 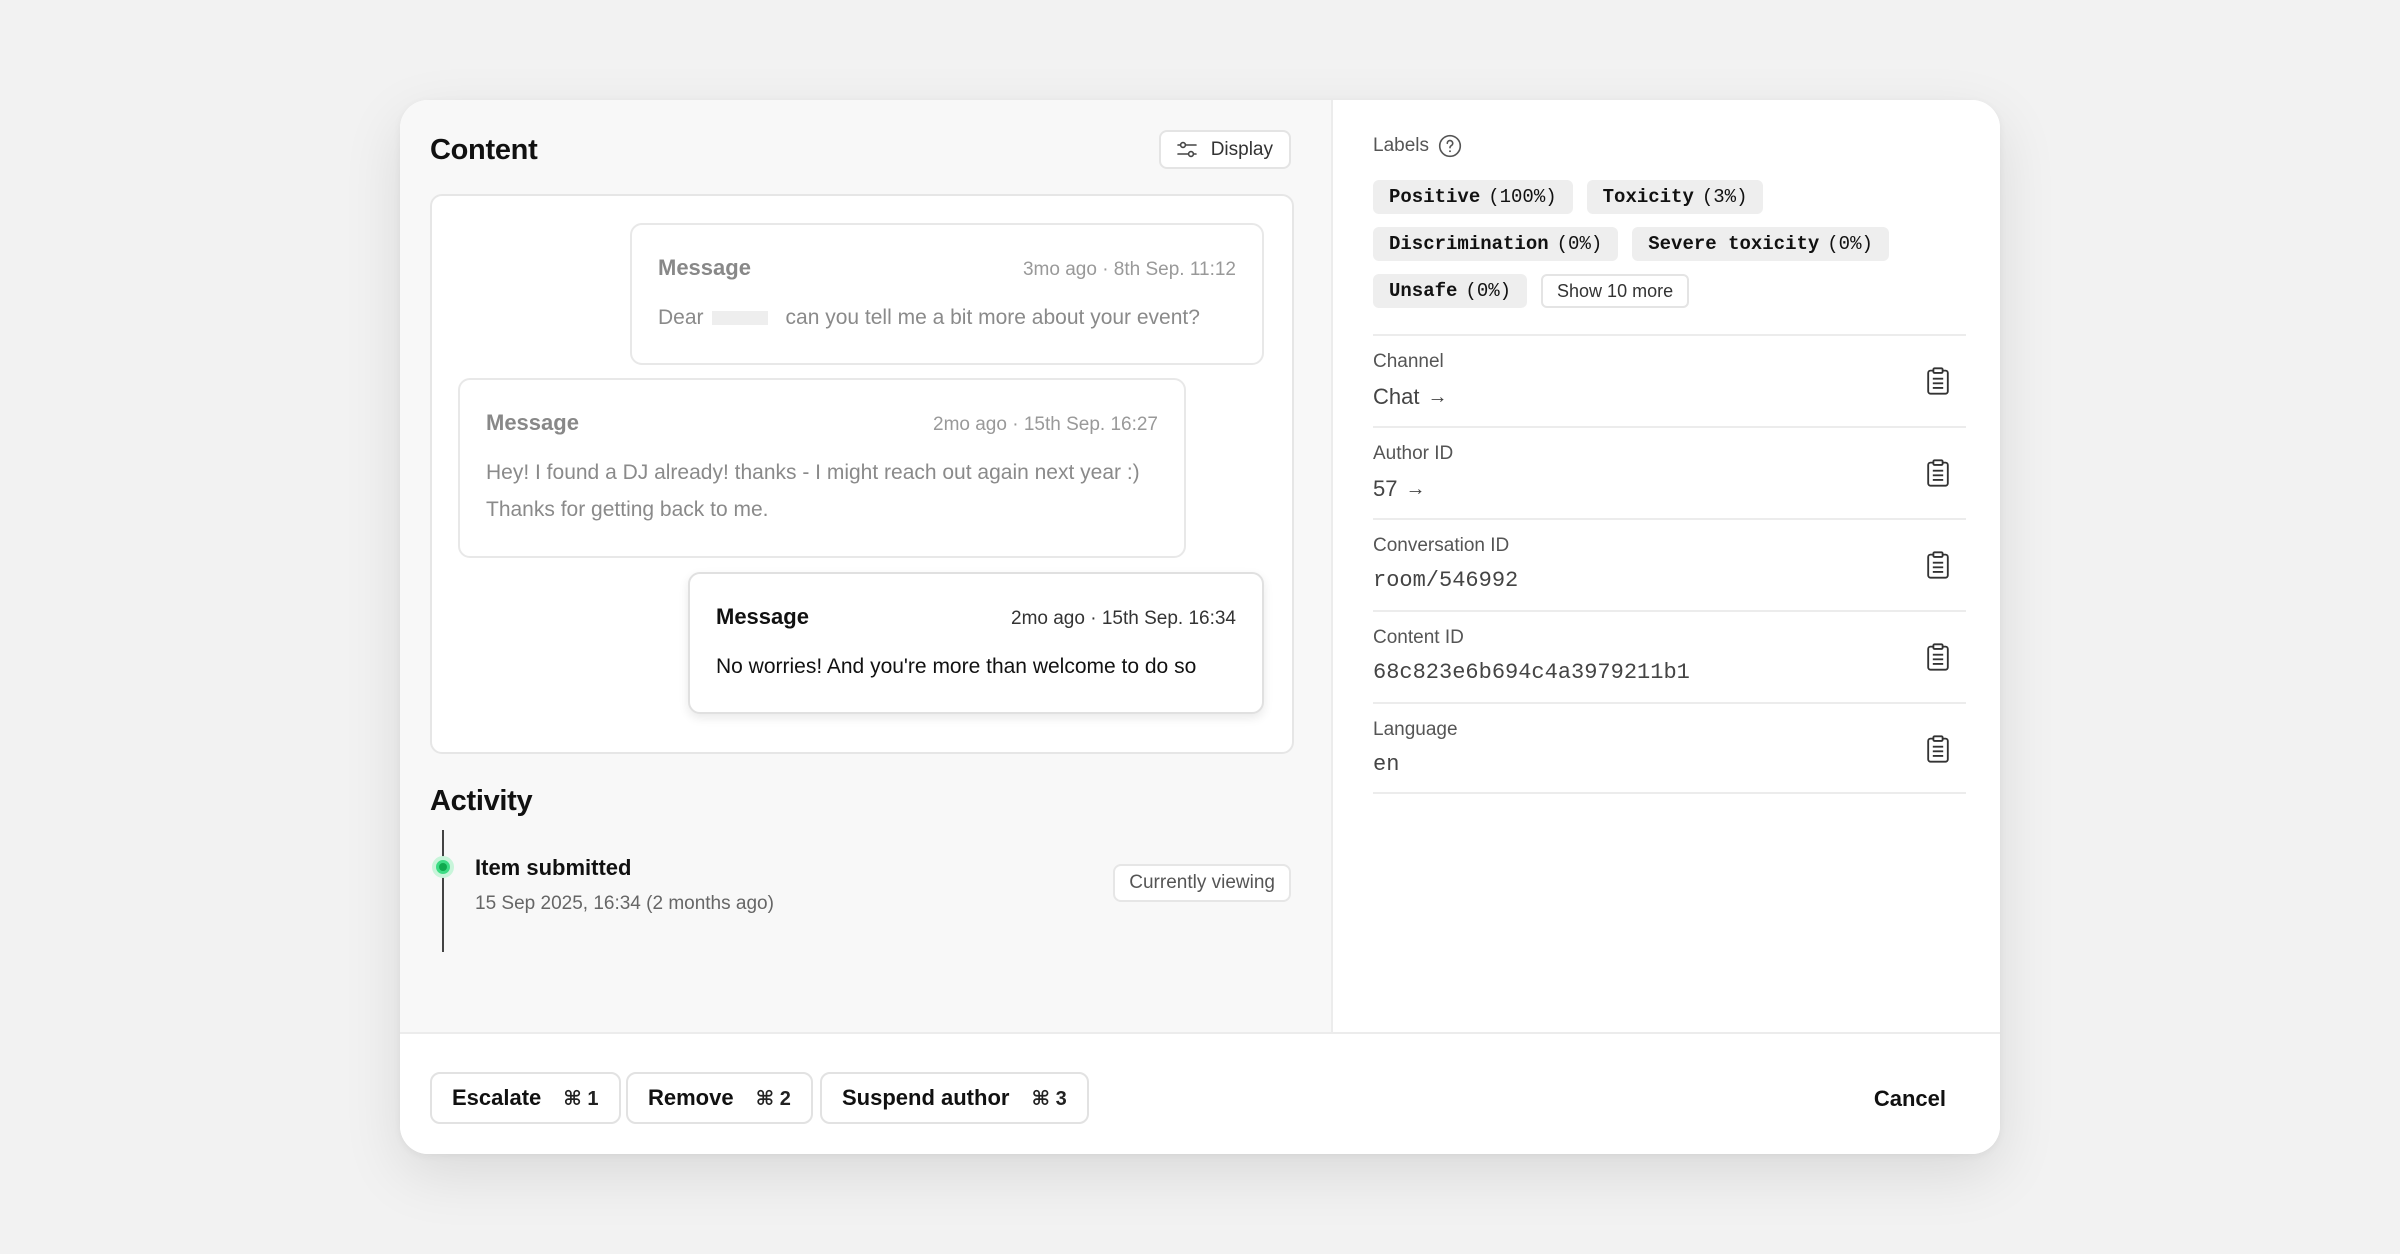 What do you see at coordinates (1531, 672) in the screenshot?
I see `field-value: 68c823e6b694c4a3979211b1` at bounding box center [1531, 672].